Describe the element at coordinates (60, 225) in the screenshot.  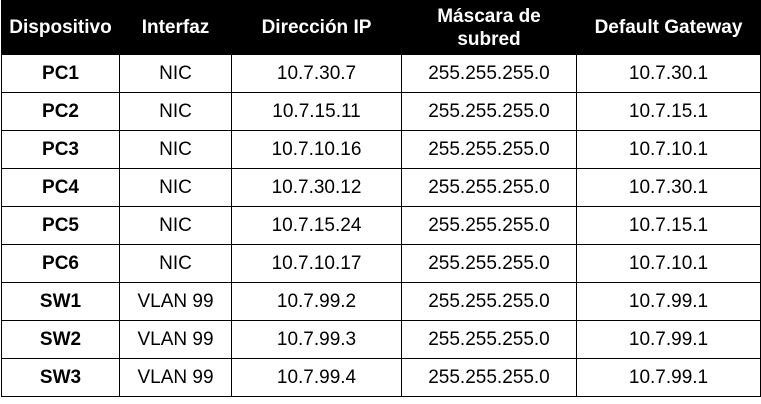
I see `cell-device: PC5` at that location.